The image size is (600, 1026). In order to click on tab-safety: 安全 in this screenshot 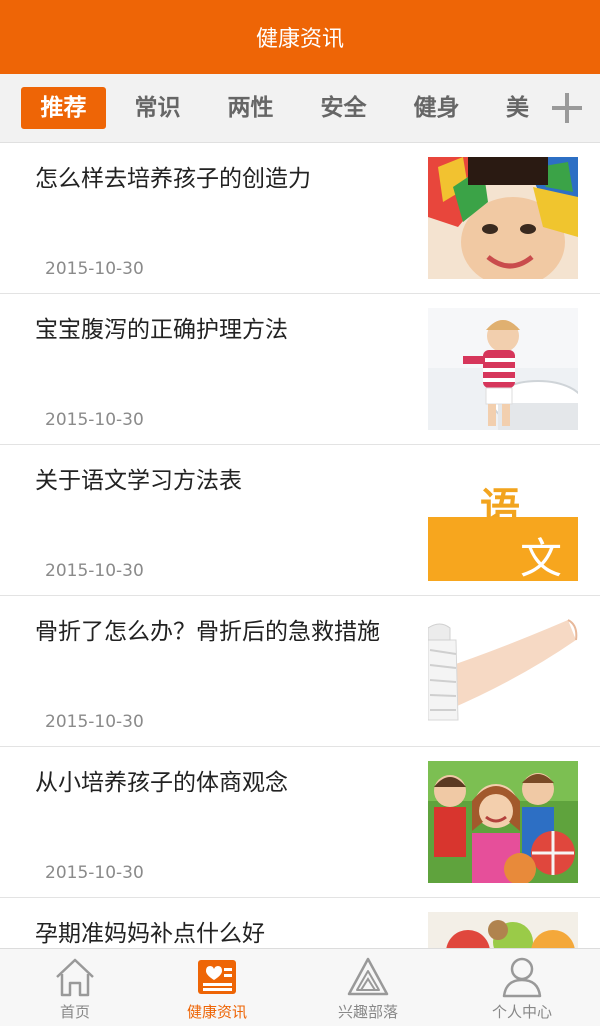, I will do `click(343, 108)`.